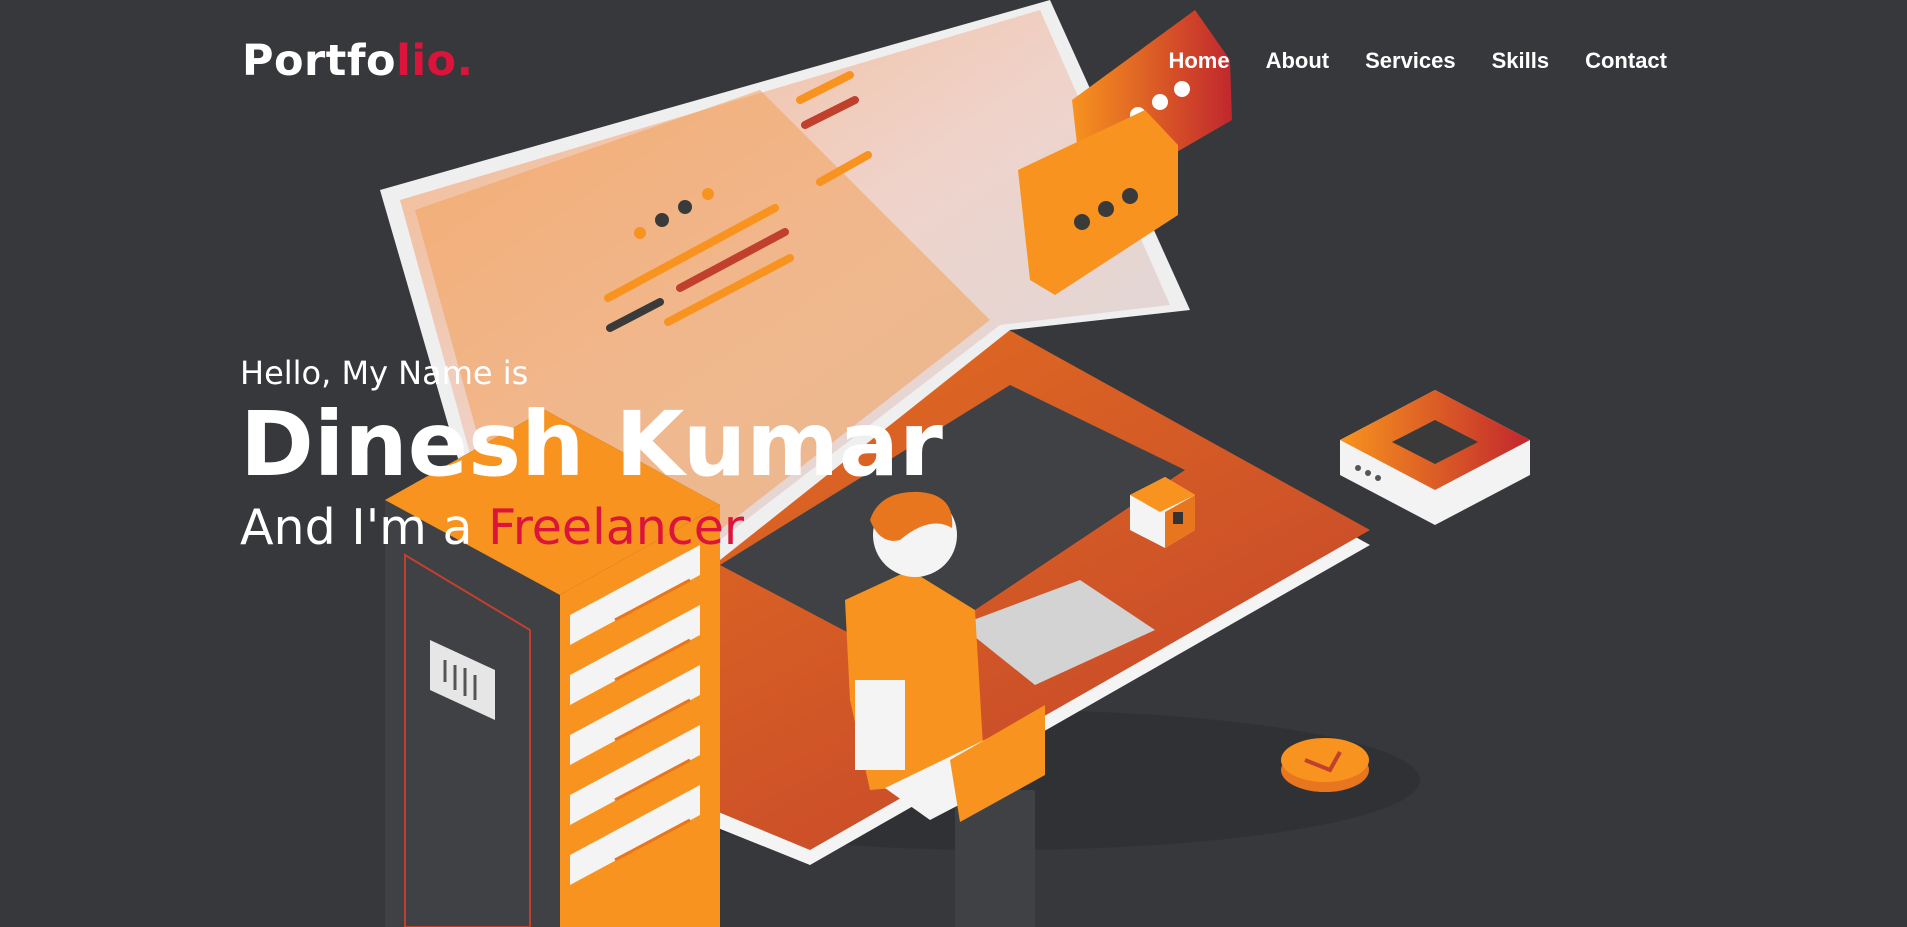 Image resolution: width=1907 pixels, height=927 pixels. I want to click on nav-link-services: Services, so click(1410, 61).